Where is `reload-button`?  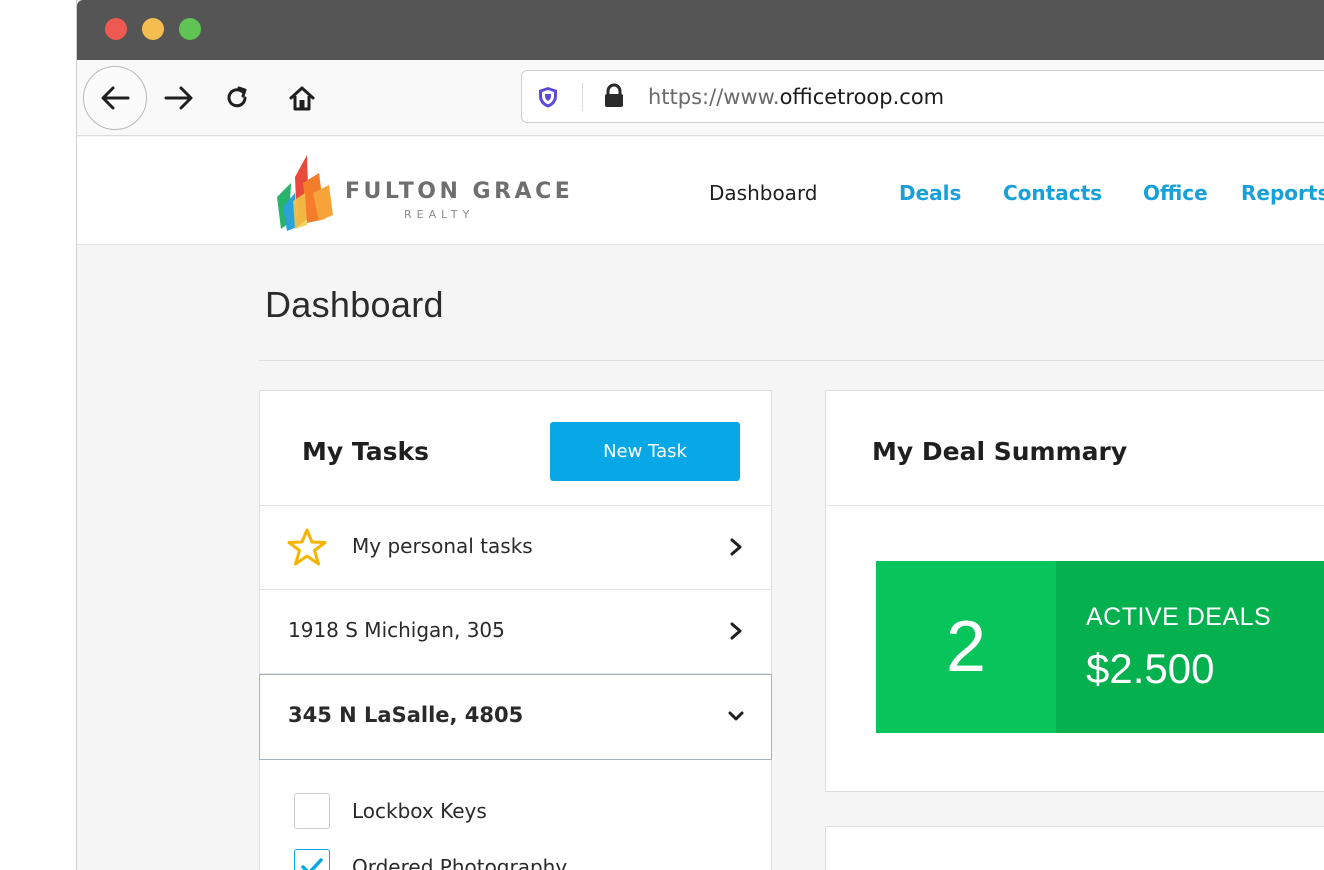 reload-button is located at coordinates (237, 98).